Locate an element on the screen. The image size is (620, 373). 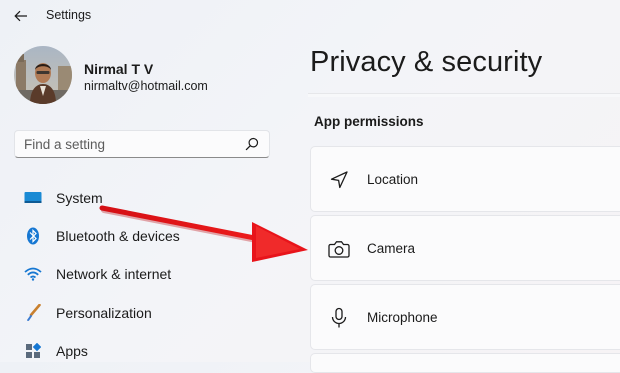
permission-label: Location is located at coordinates (393, 179).